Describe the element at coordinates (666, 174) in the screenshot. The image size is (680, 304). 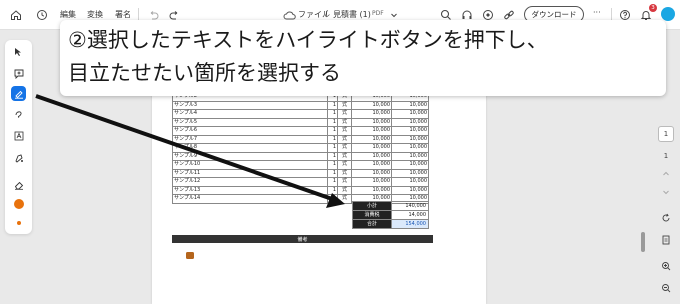
I see `chevron-up-icon` at that location.